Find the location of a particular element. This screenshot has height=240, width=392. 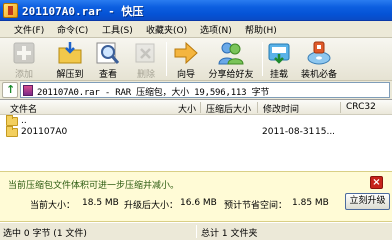

menu-command: 命令(C) is located at coordinates (72, 29).